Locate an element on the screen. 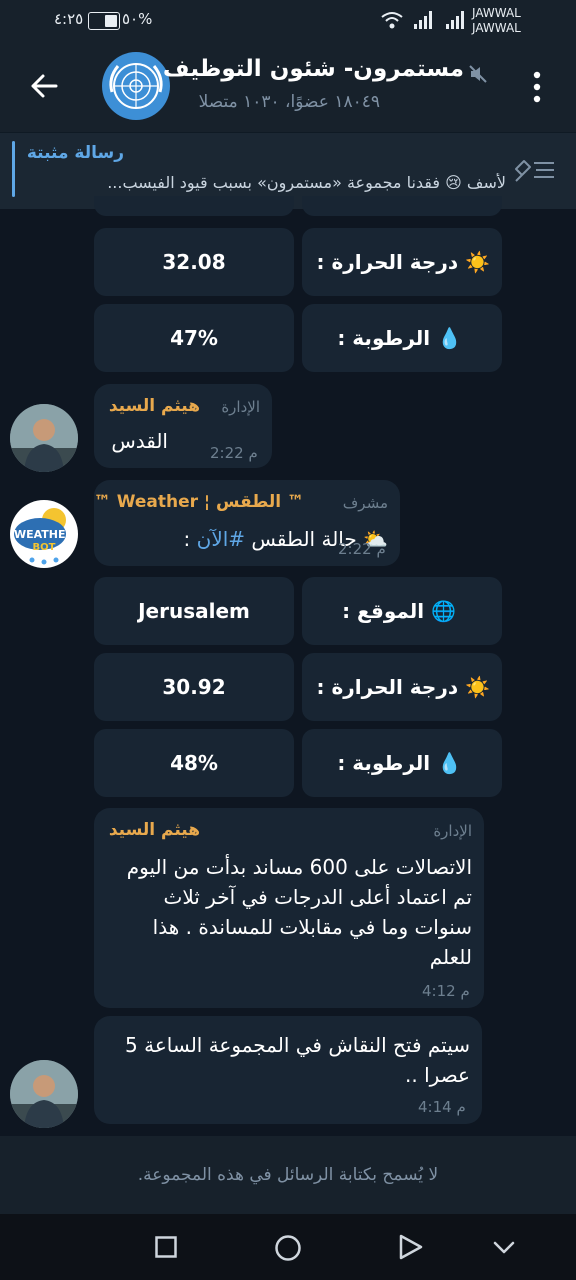  system-nav-bar is located at coordinates (288, 1247).